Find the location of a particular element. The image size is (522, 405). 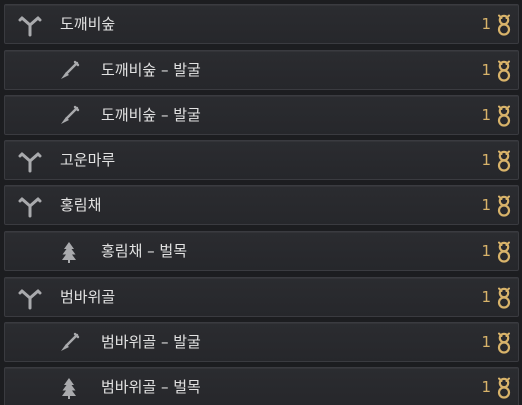

region-row-beombawigol: 범바위골 1 is located at coordinates (261, 297).